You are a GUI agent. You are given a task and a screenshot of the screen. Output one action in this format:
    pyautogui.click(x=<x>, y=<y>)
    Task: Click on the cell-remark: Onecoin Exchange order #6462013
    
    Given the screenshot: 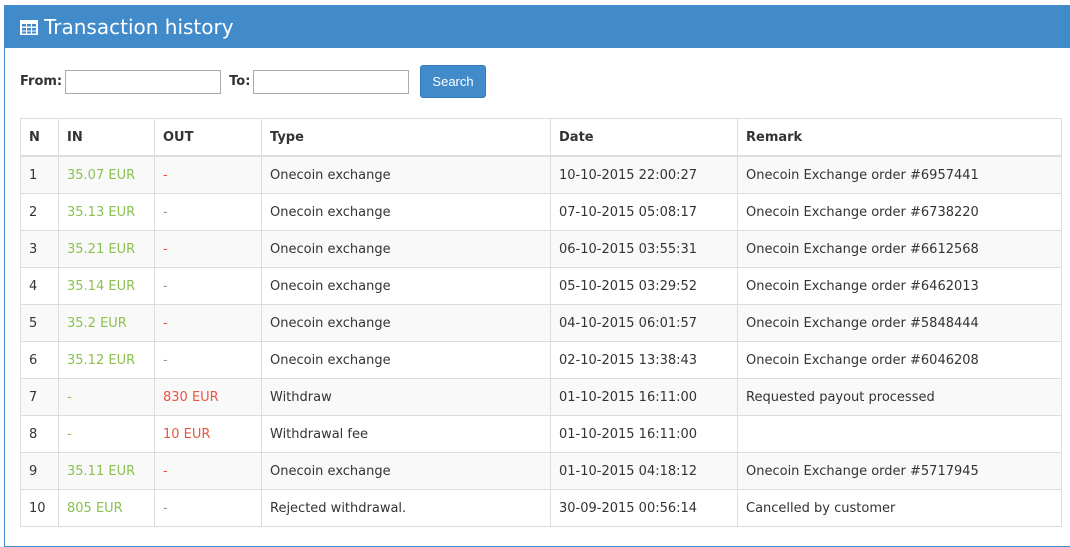 What is the action you would take?
    pyautogui.click(x=899, y=286)
    